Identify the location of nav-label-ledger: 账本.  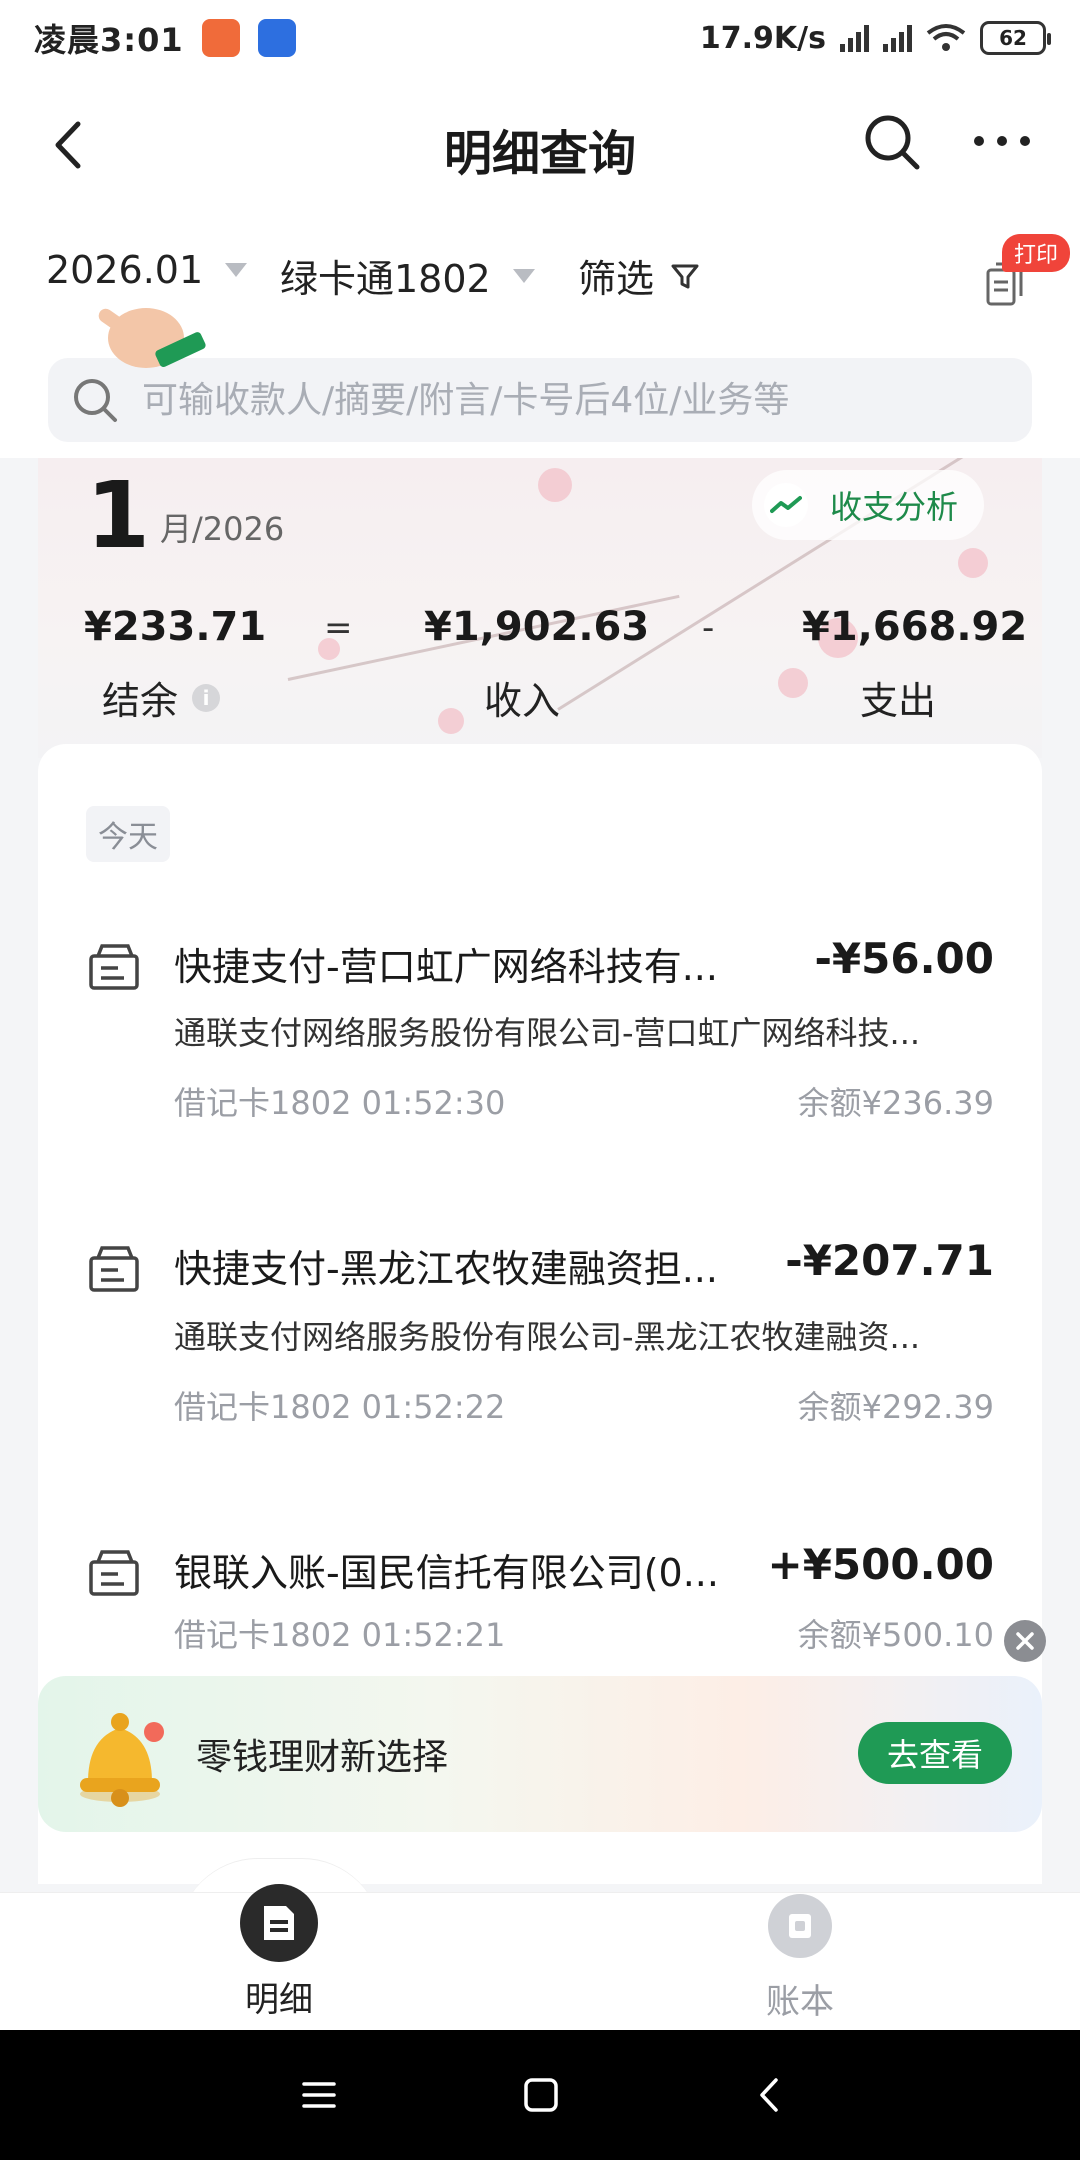
(800, 2002).